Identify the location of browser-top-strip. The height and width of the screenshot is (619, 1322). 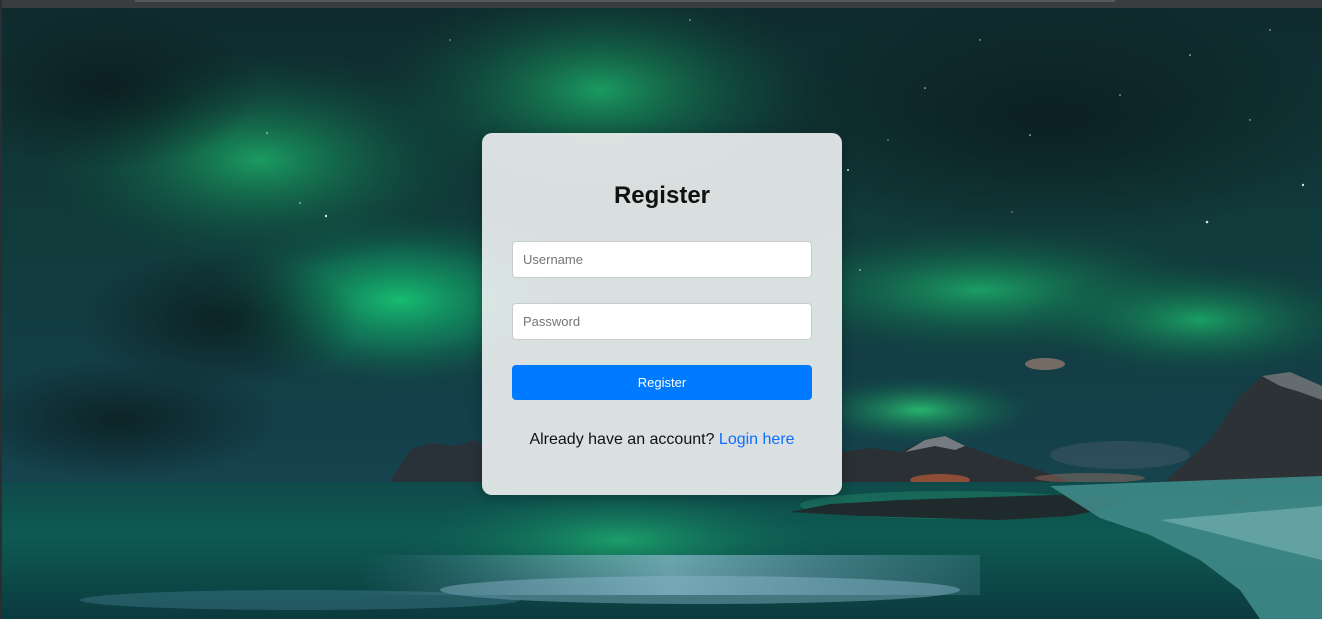
(661, 4).